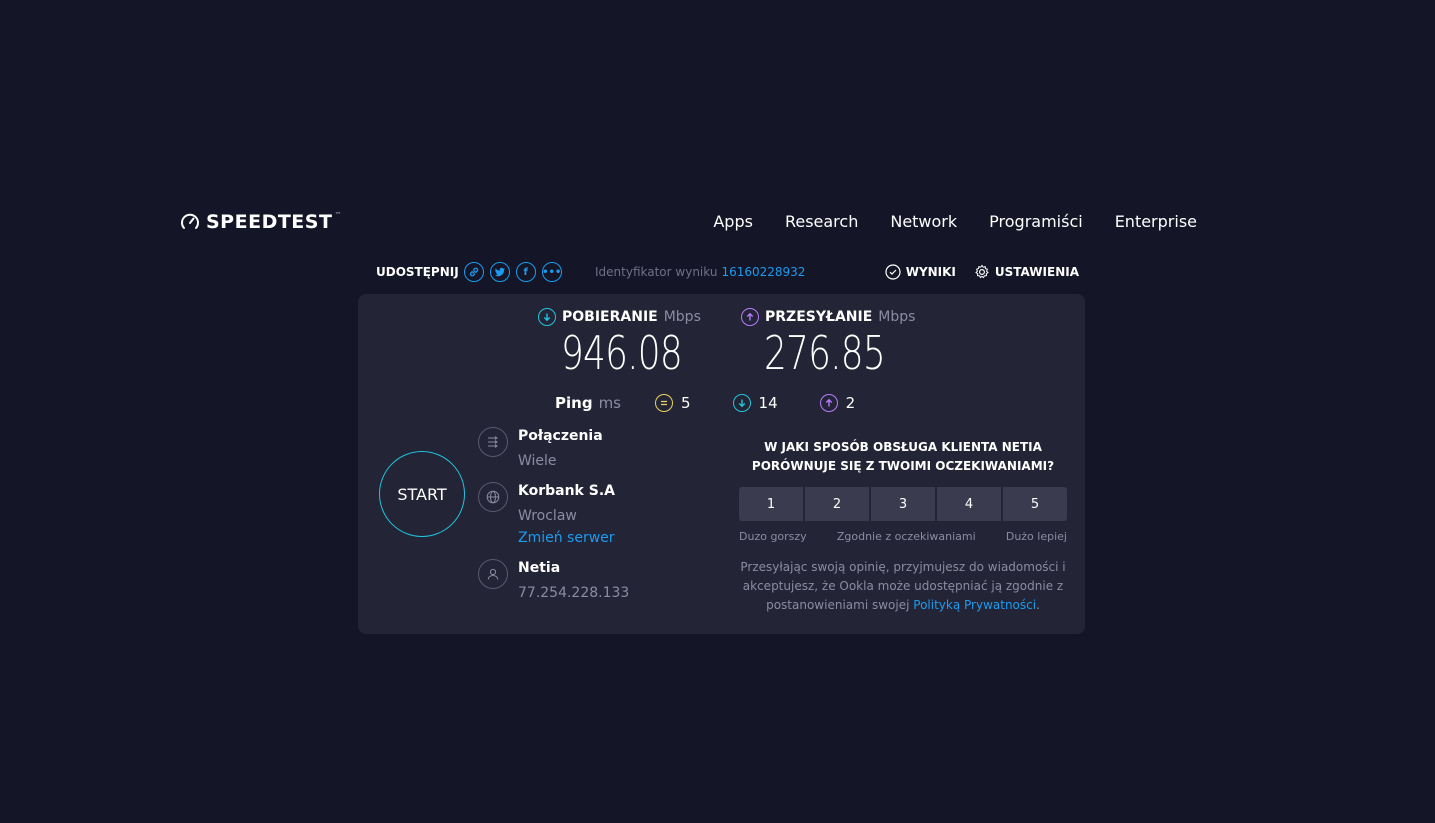 This screenshot has height=823, width=1435. Describe the element at coordinates (850, 403) in the screenshot. I see `ping-upload-value: 2` at that location.